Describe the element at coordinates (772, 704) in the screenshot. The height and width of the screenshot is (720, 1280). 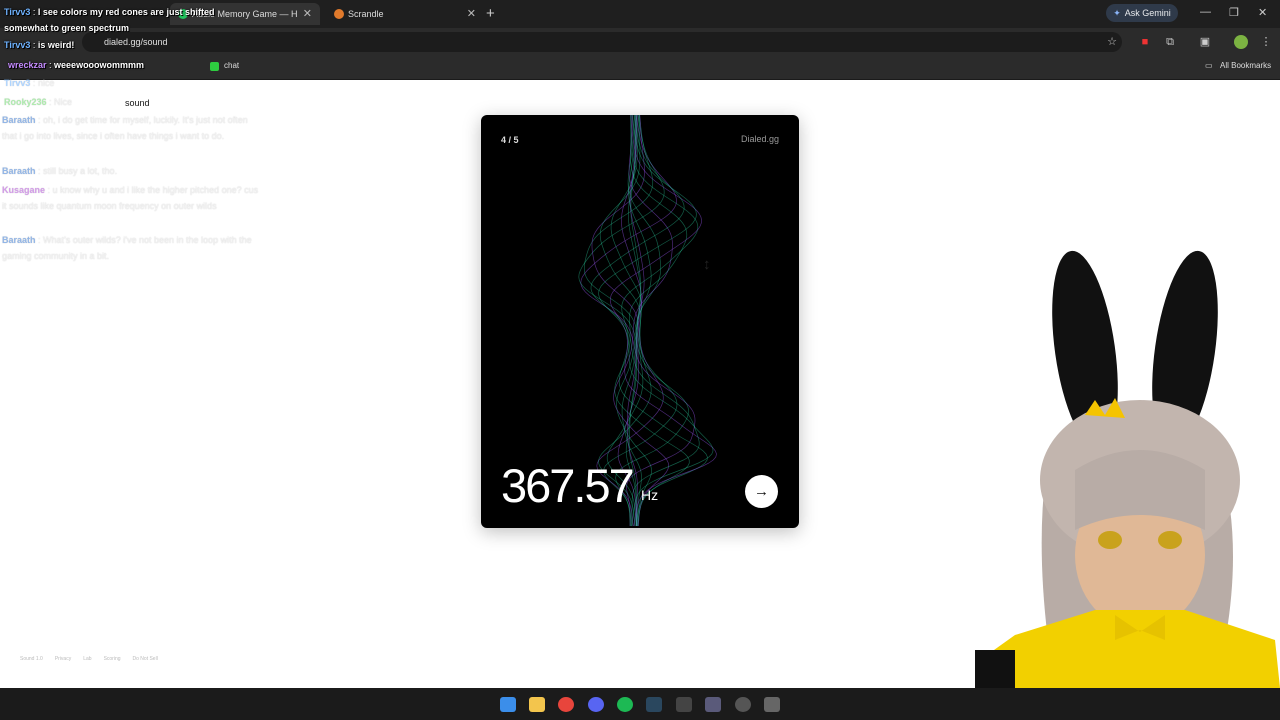
I see `settings-gear-icon` at that location.